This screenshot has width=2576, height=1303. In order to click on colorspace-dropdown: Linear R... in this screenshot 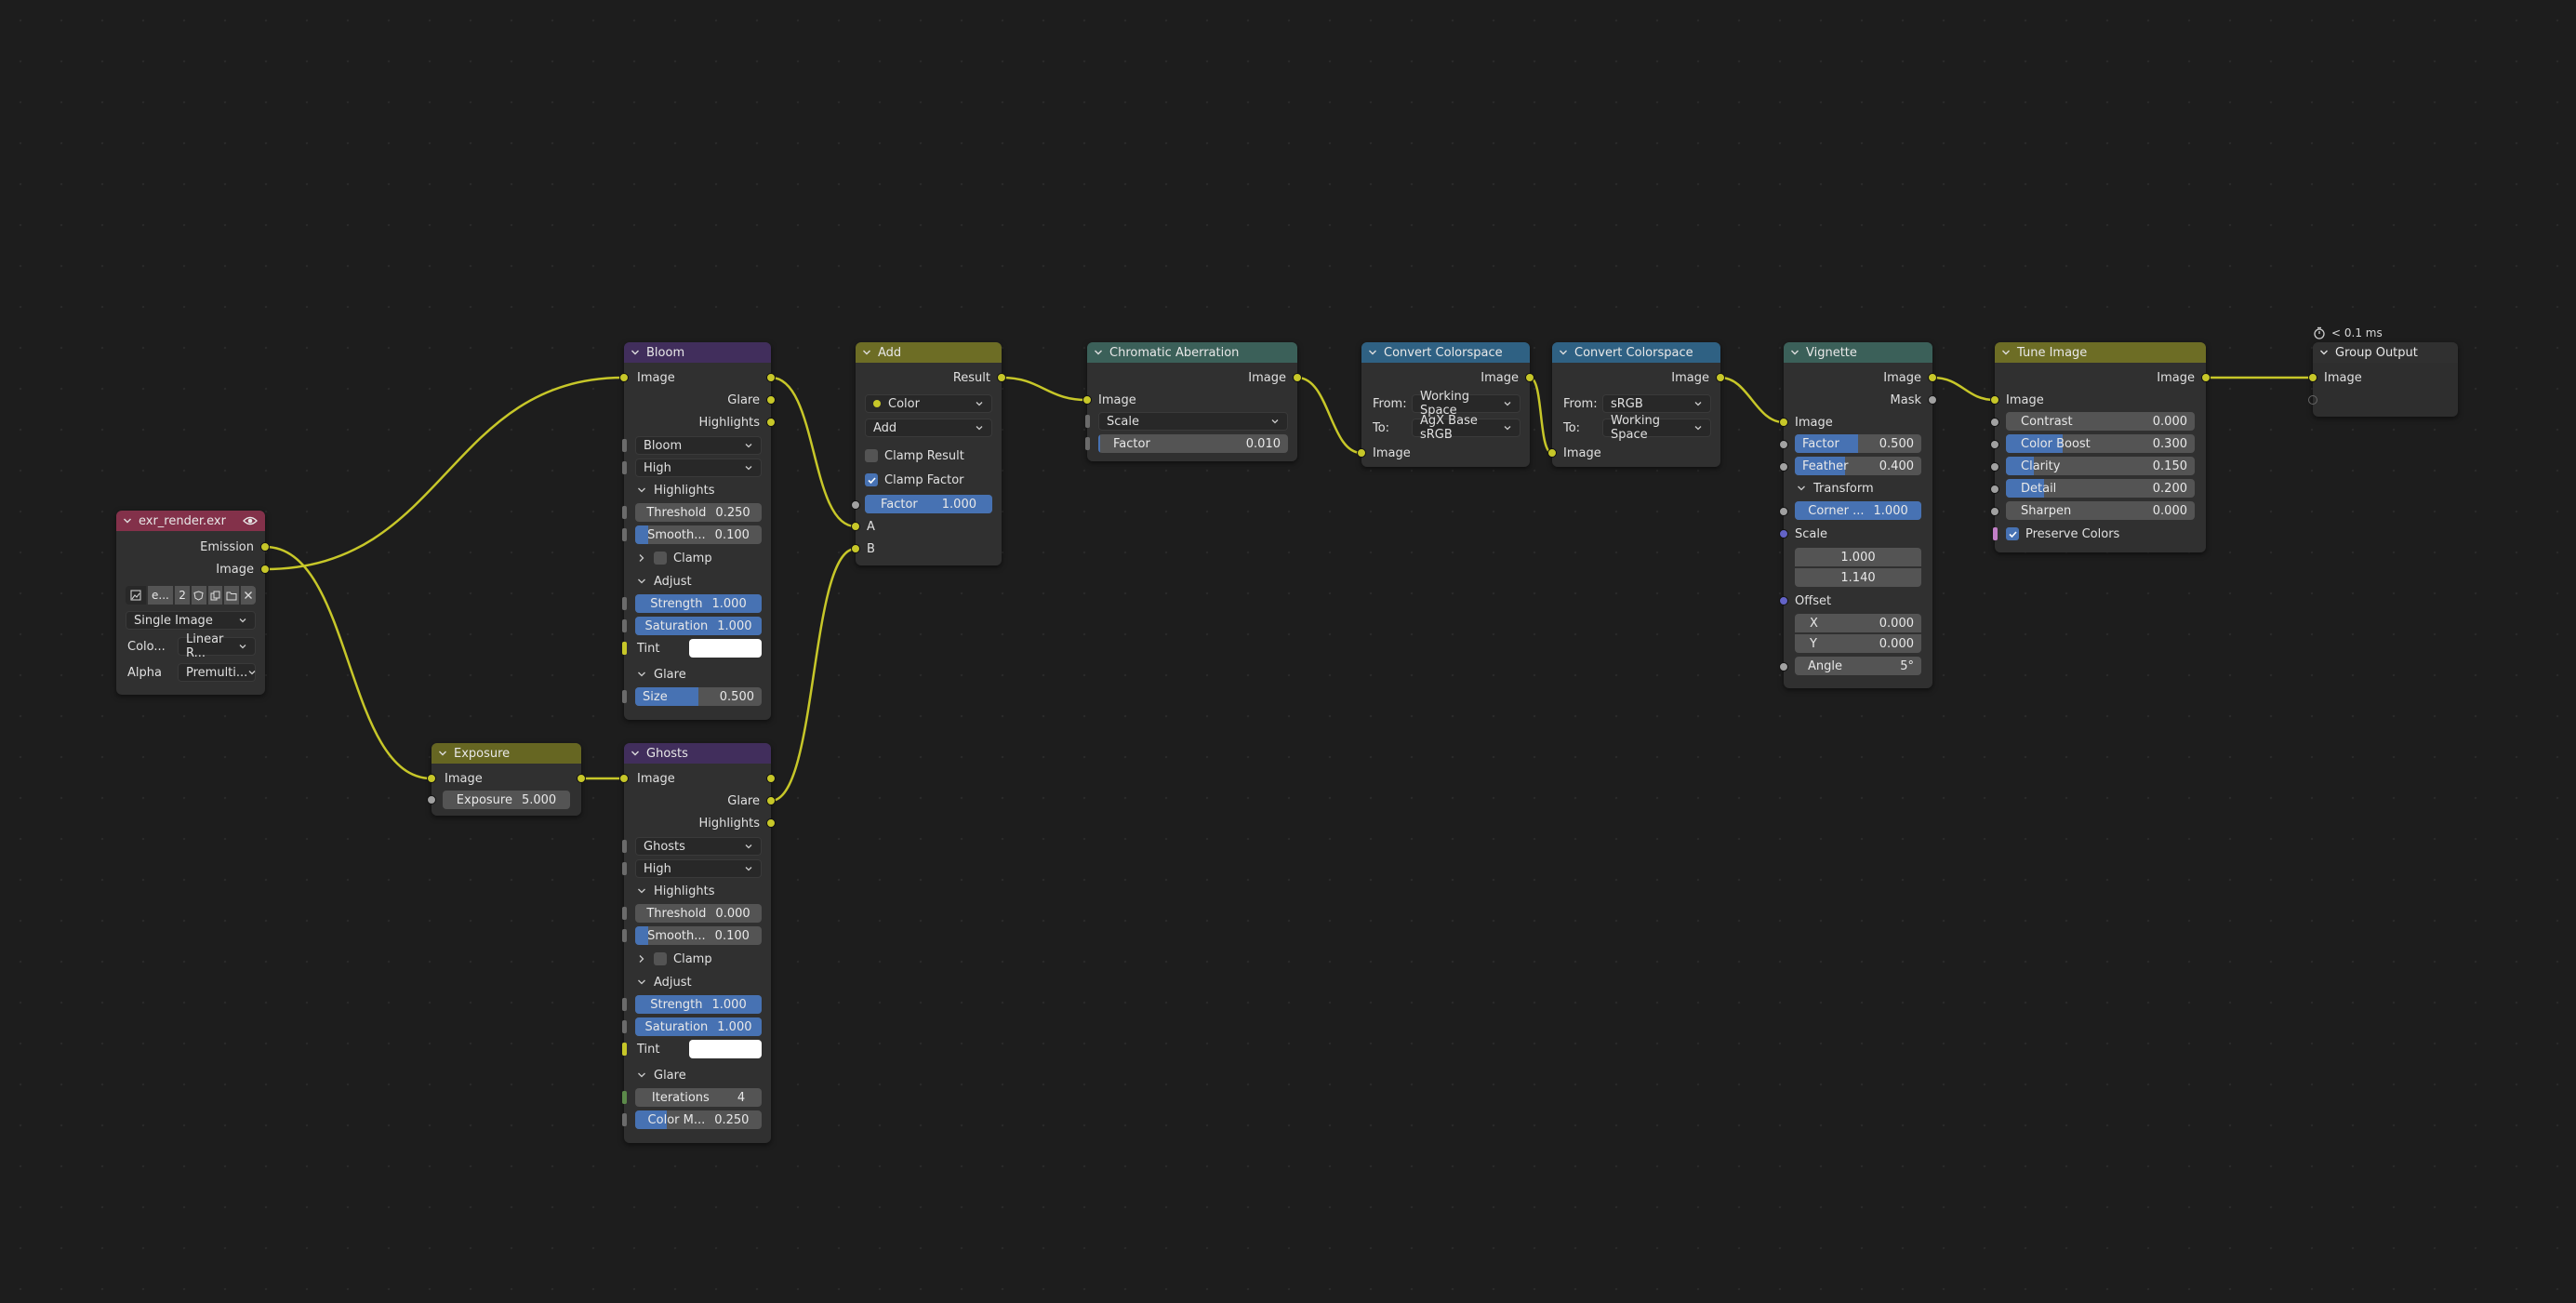, I will do `click(217, 646)`.